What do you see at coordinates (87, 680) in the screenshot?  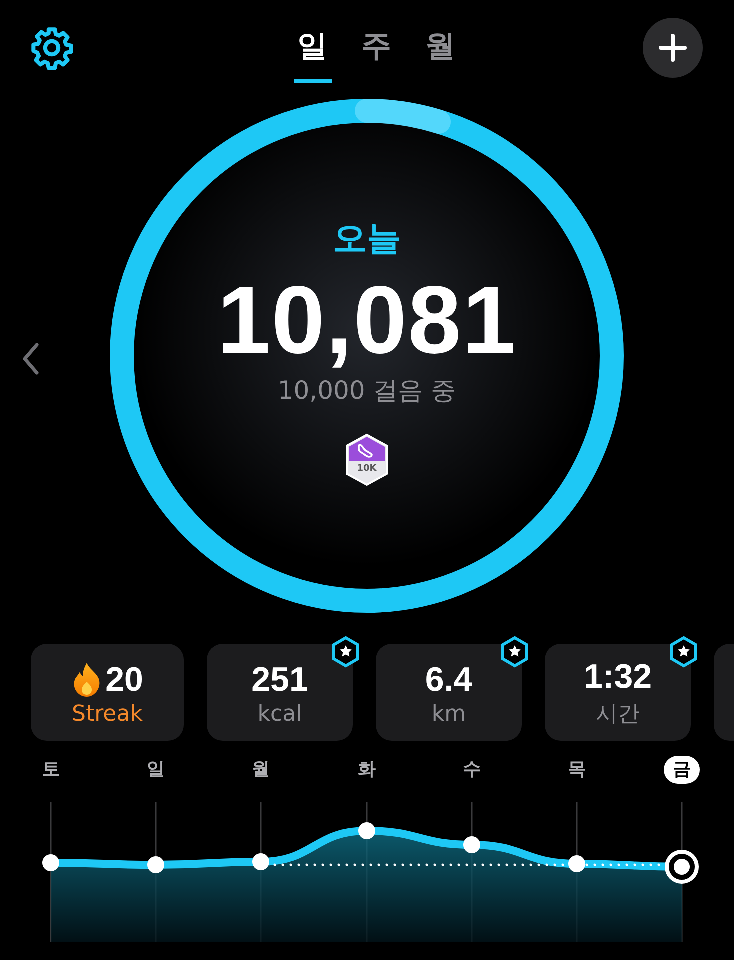 I see `flame-icon` at bounding box center [87, 680].